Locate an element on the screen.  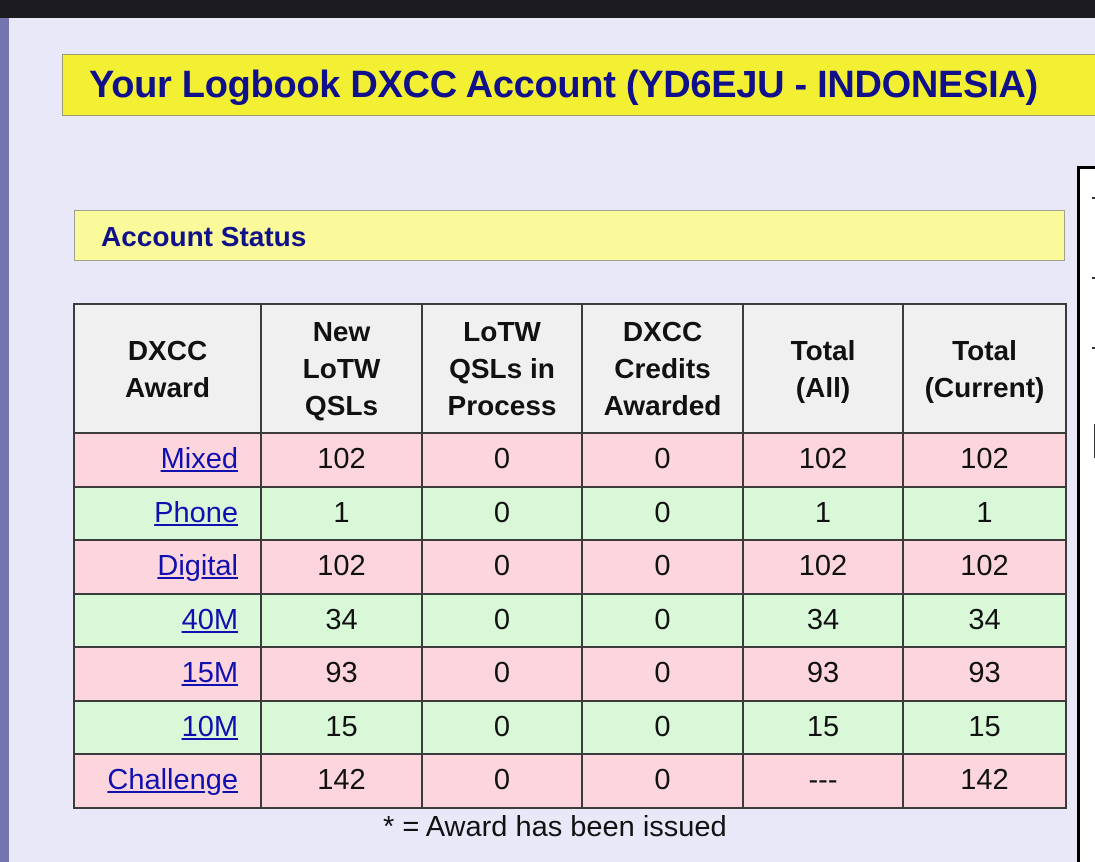
new-lotw-cell: 15 is located at coordinates (341, 727).